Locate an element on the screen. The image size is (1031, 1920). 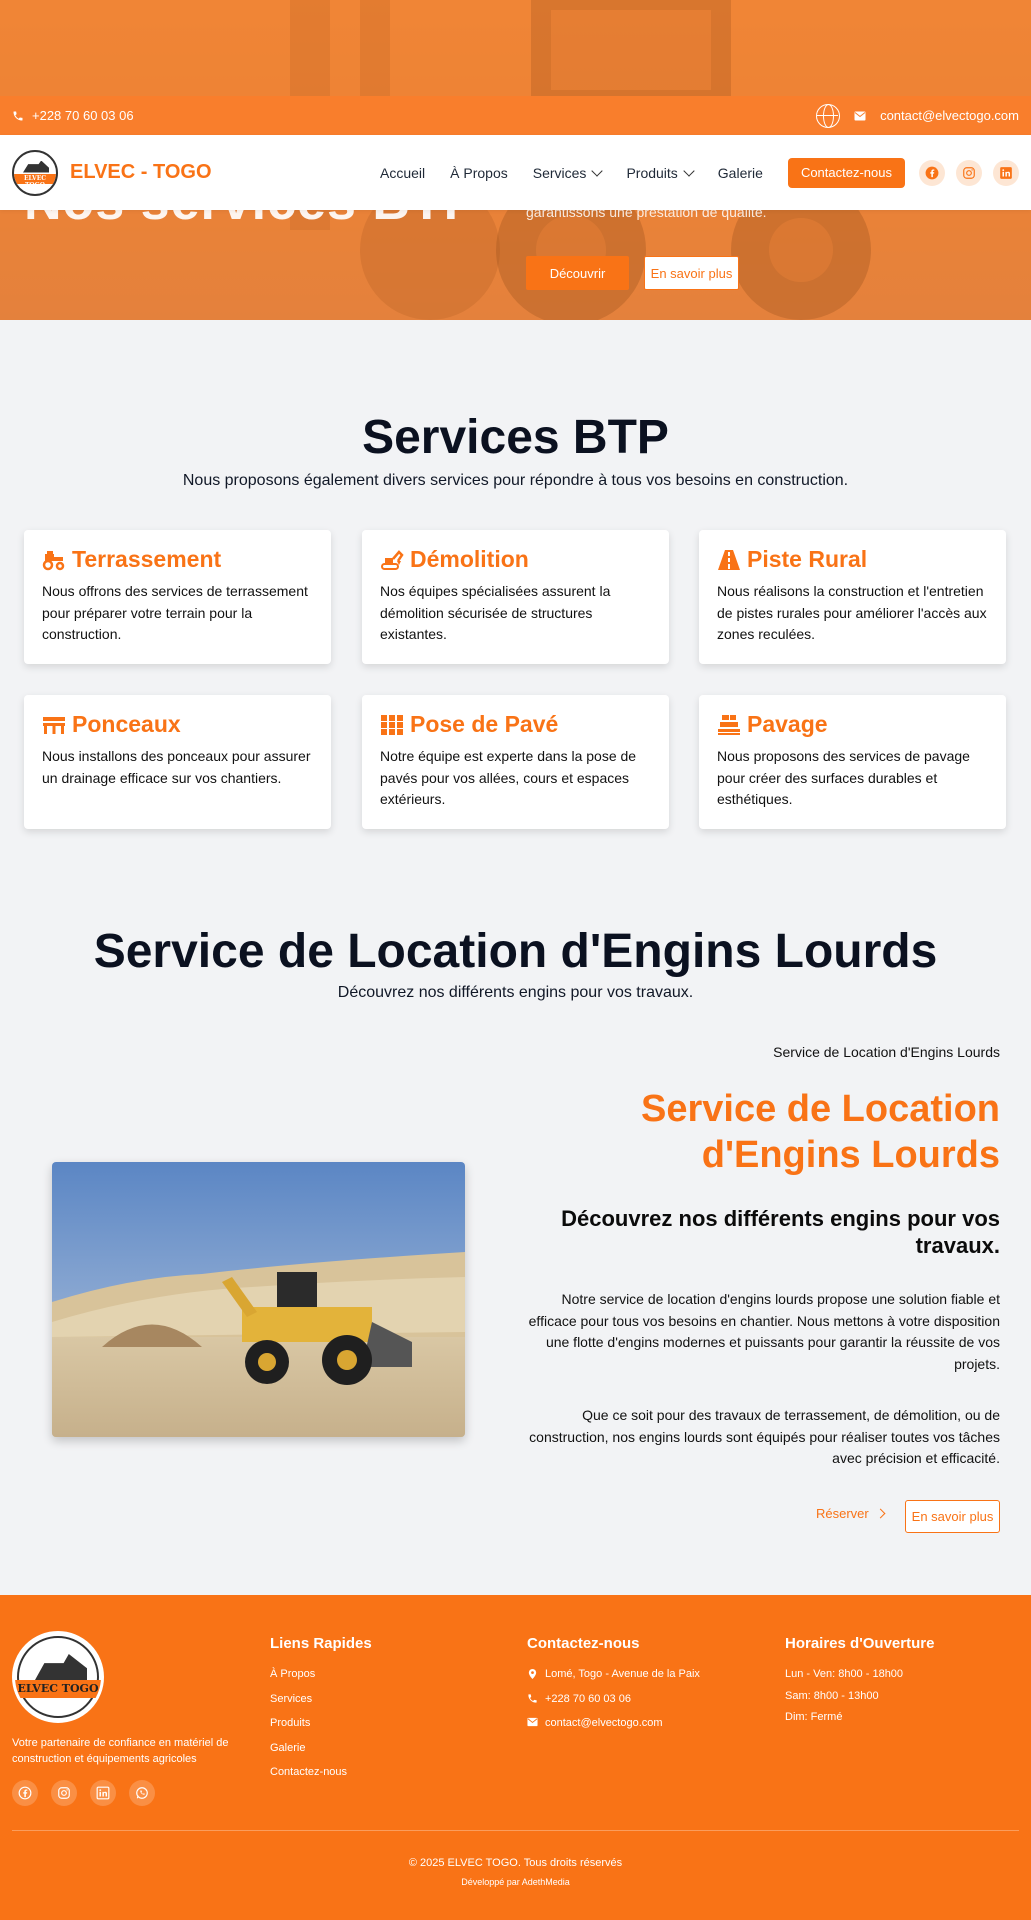
brand-logo: ELVEC TOGO is located at coordinates (35, 172).